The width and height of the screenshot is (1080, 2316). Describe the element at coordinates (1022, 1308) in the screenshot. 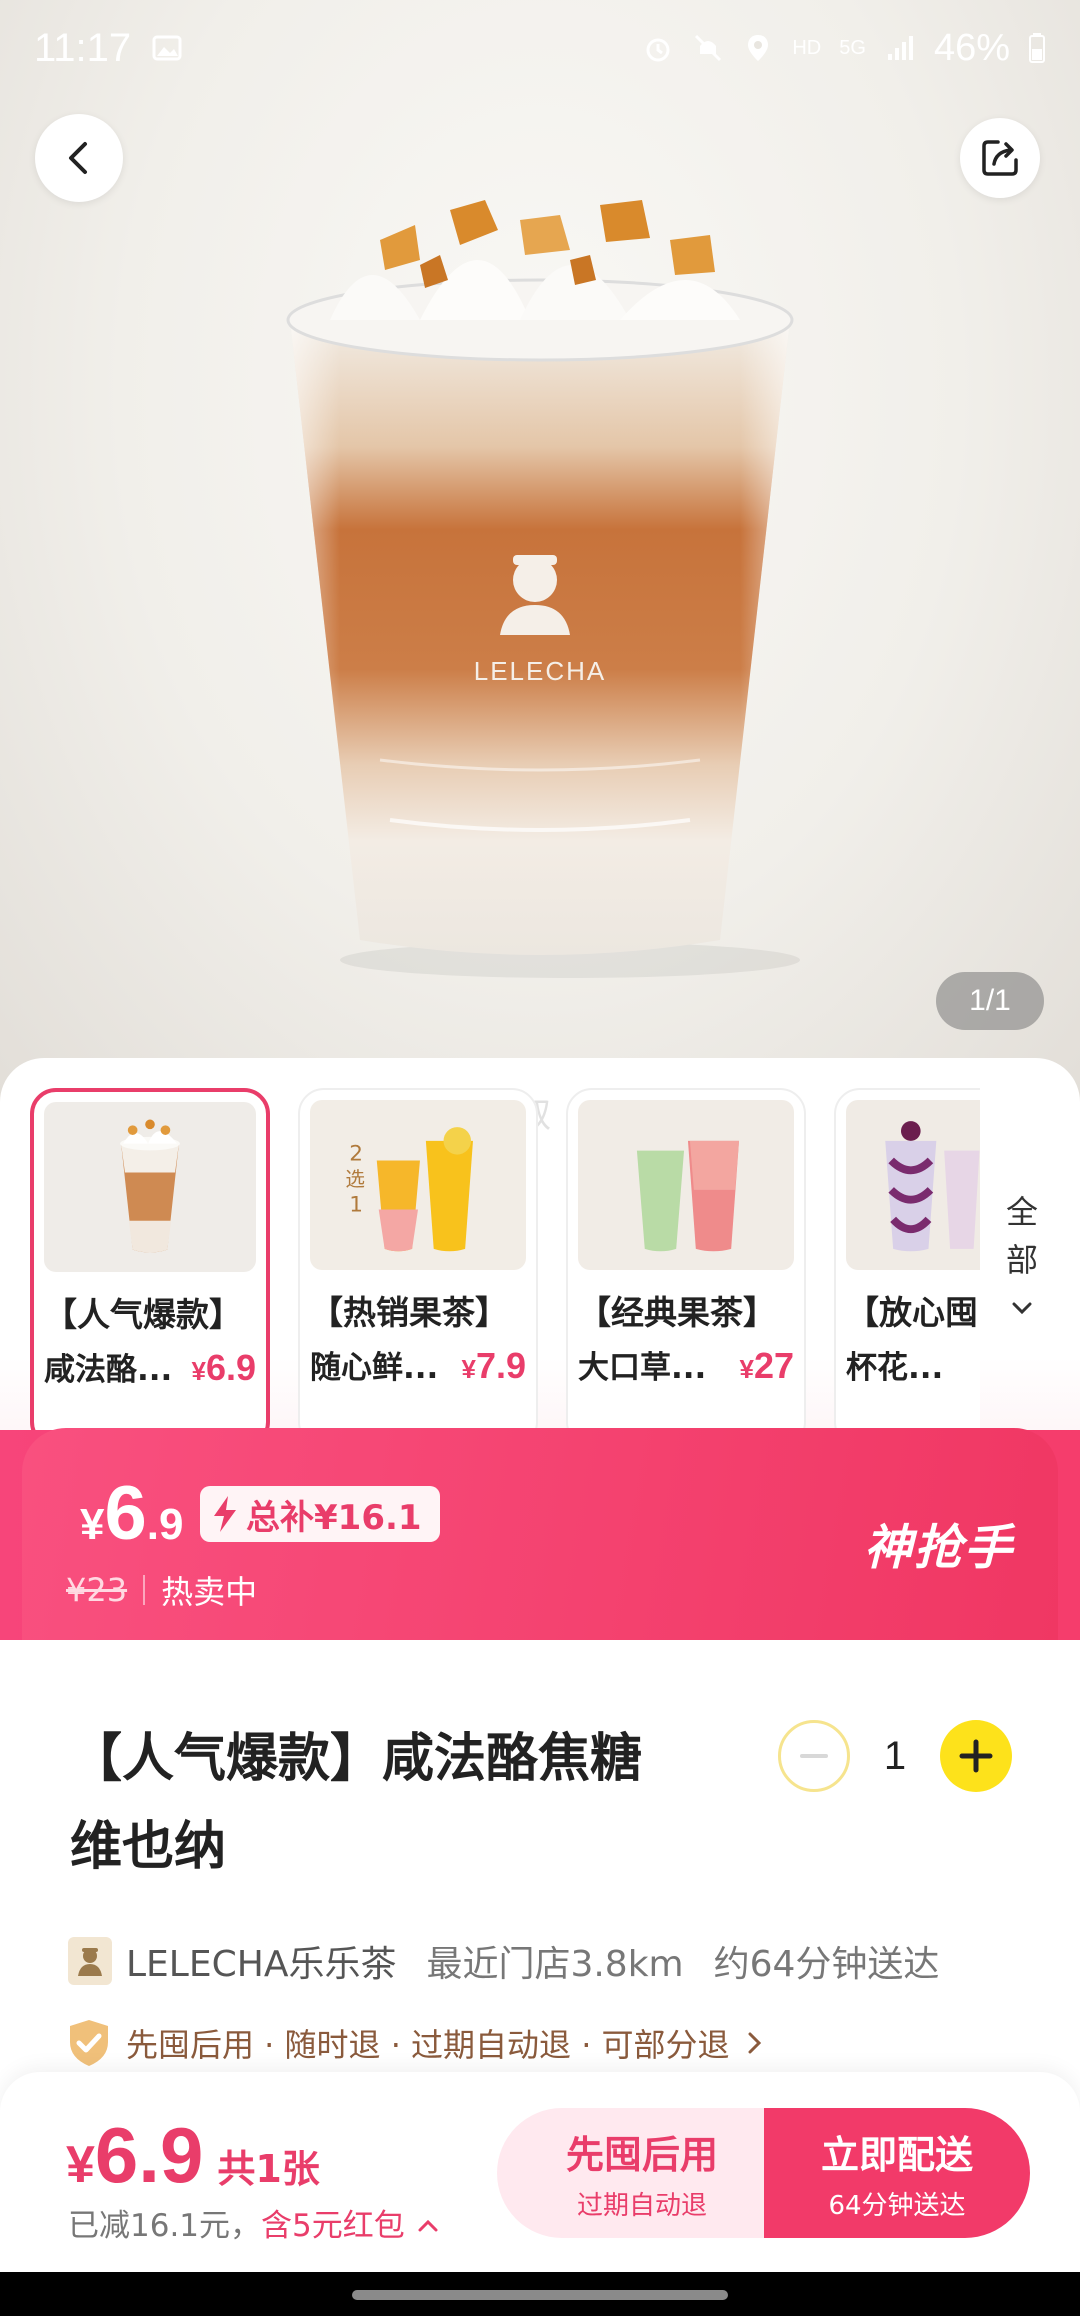

I see `chevron-down-icon` at that location.